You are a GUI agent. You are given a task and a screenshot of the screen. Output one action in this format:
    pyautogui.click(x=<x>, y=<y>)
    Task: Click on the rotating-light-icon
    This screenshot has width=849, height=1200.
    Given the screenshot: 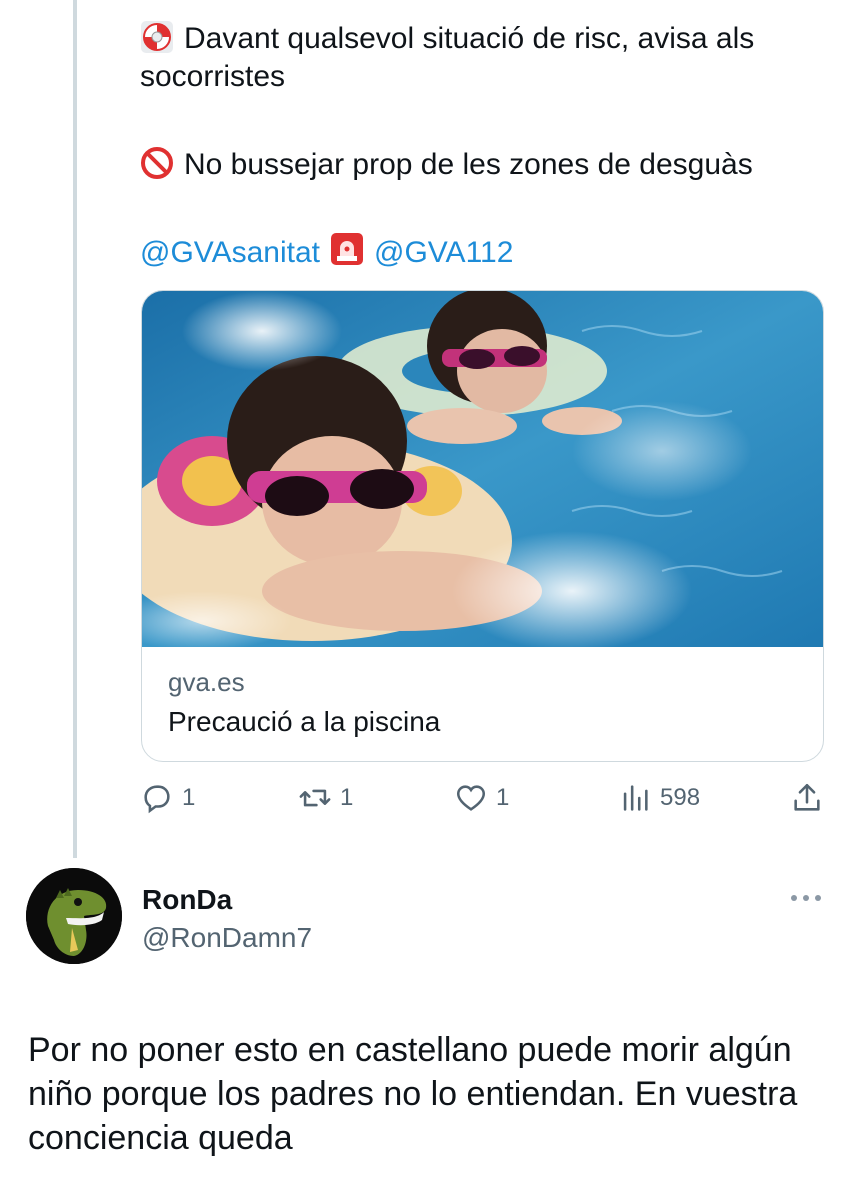 What is the action you would take?
    pyautogui.click(x=346, y=249)
    